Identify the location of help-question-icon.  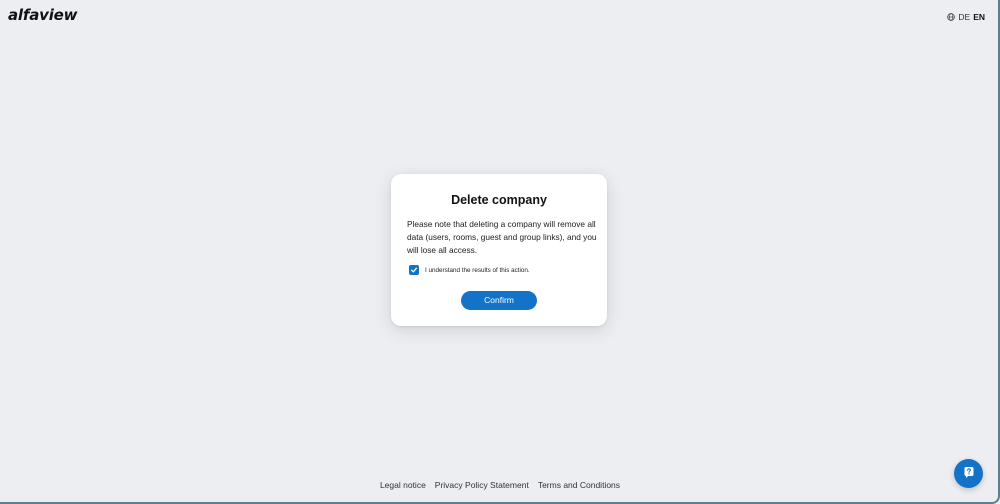
(969, 474).